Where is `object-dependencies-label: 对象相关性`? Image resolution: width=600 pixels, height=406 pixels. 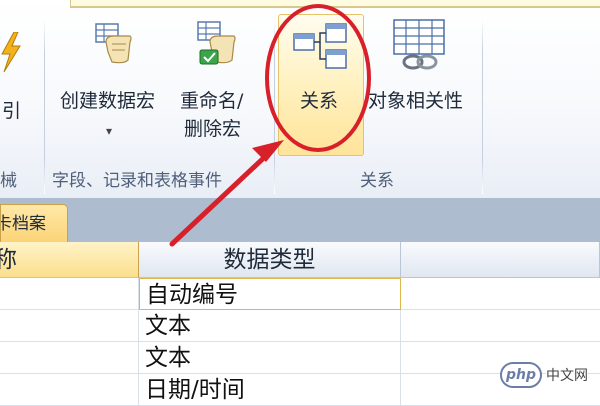 object-dependencies-label: 对象相关性 is located at coordinates (416, 101).